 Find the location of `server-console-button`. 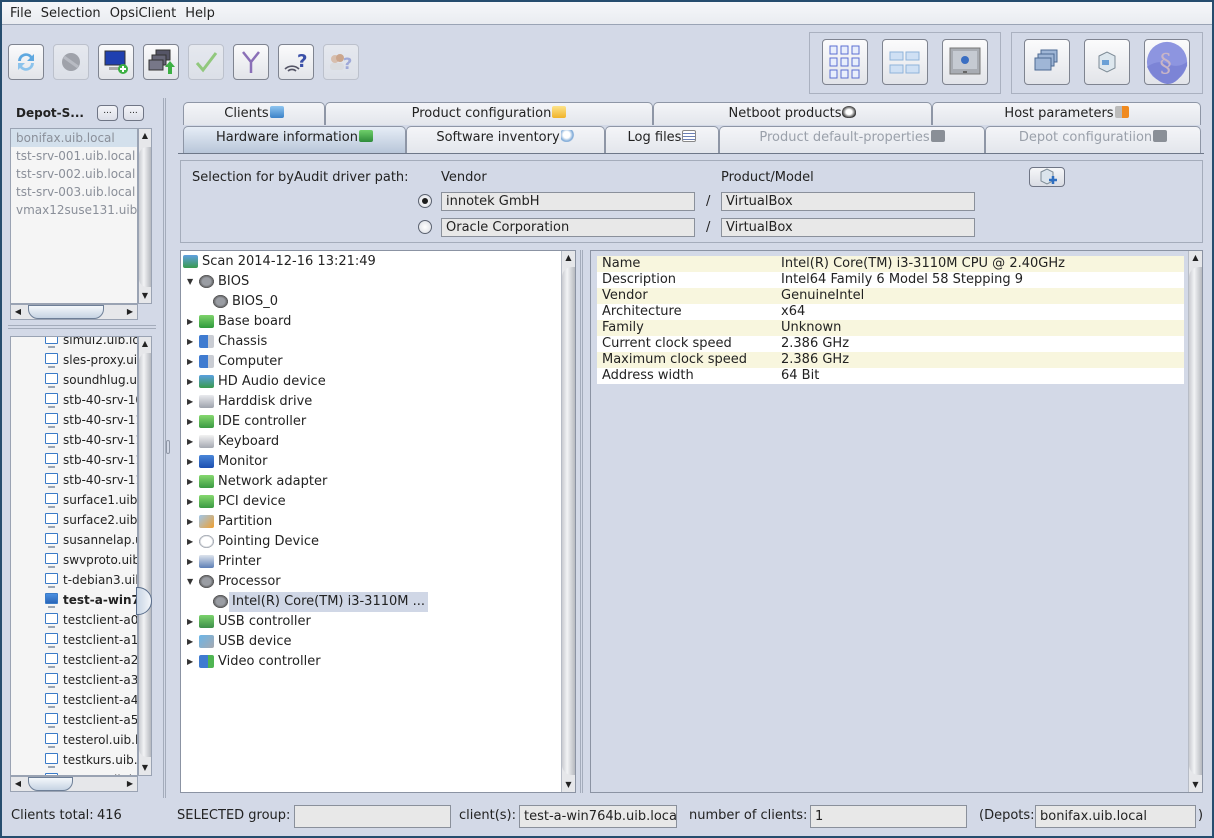

server-console-button is located at coordinates (965, 62).